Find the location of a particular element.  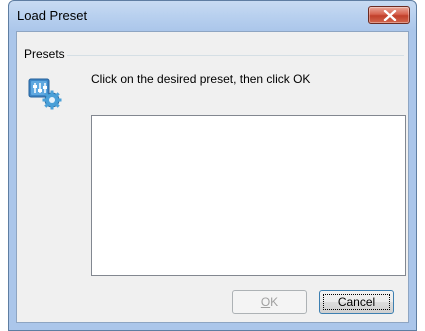

cancel-button-label: Cancel is located at coordinates (356, 302).